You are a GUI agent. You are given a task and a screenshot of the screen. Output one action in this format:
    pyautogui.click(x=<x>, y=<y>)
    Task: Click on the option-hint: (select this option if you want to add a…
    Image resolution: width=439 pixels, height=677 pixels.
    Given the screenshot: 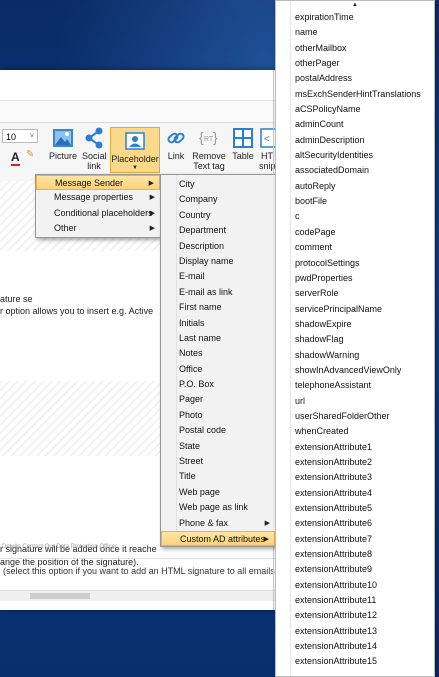 What is the action you would take?
    pyautogui.click(x=148, y=571)
    